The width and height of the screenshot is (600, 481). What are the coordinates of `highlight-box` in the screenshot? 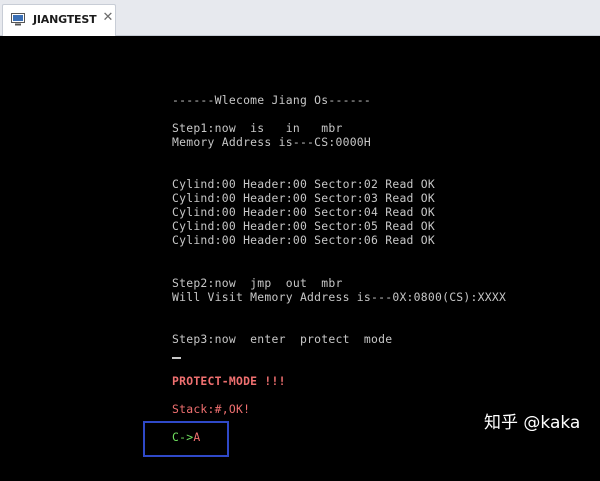 It's located at (186, 439).